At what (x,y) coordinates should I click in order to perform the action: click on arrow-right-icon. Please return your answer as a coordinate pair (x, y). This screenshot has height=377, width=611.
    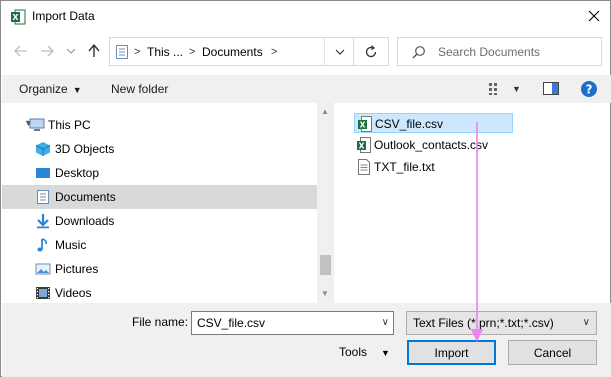
    Looking at the image, I should click on (47, 51).